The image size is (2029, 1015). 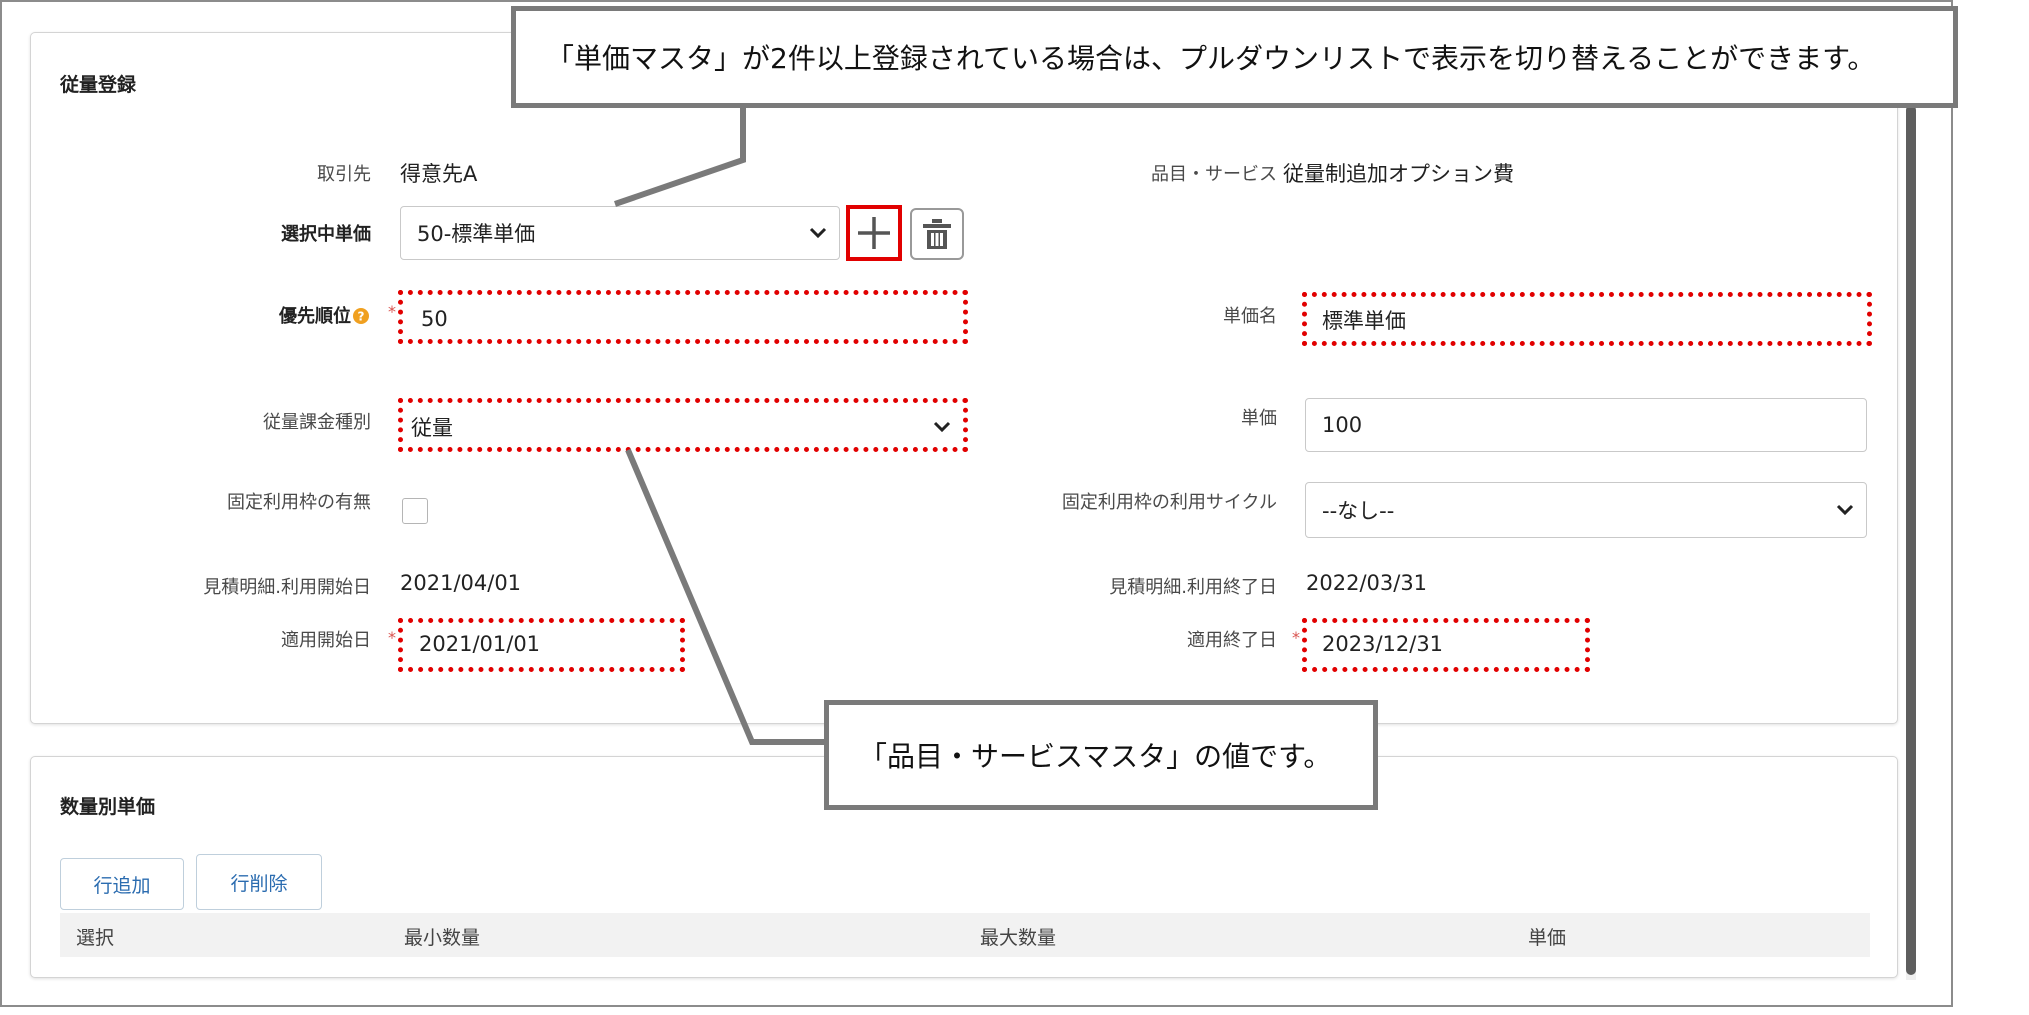 What do you see at coordinates (476, 234) in the screenshot?
I see `selected-price-value: 50-標準単価` at bounding box center [476, 234].